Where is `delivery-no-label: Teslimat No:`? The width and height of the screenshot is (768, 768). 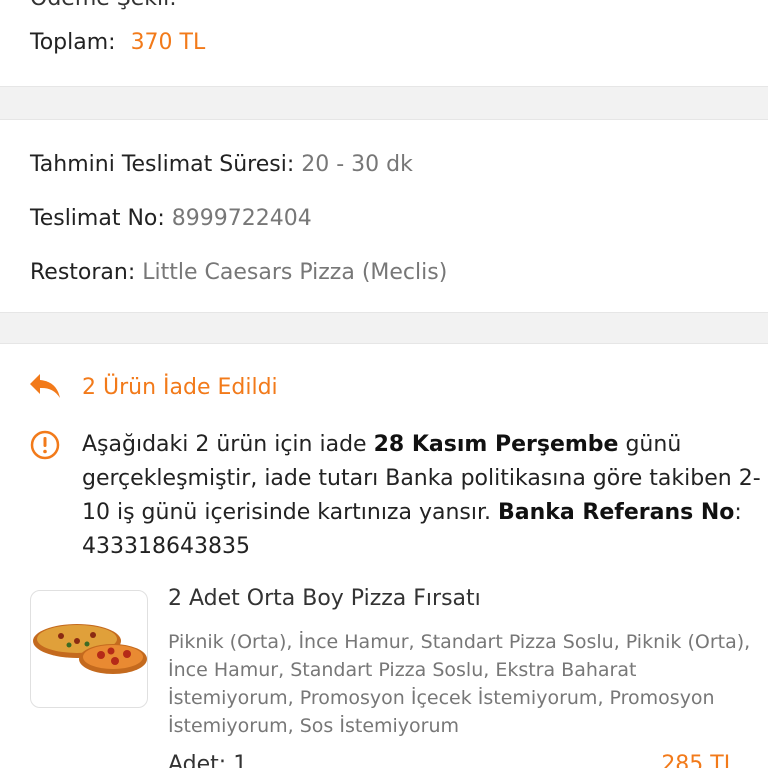 delivery-no-label: Teslimat No: is located at coordinates (97, 218).